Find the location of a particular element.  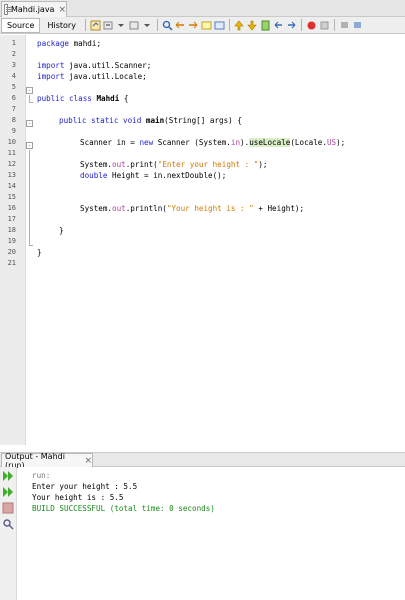

file-tab-mahdi-java: Mahdi.java × is located at coordinates (34, 9).